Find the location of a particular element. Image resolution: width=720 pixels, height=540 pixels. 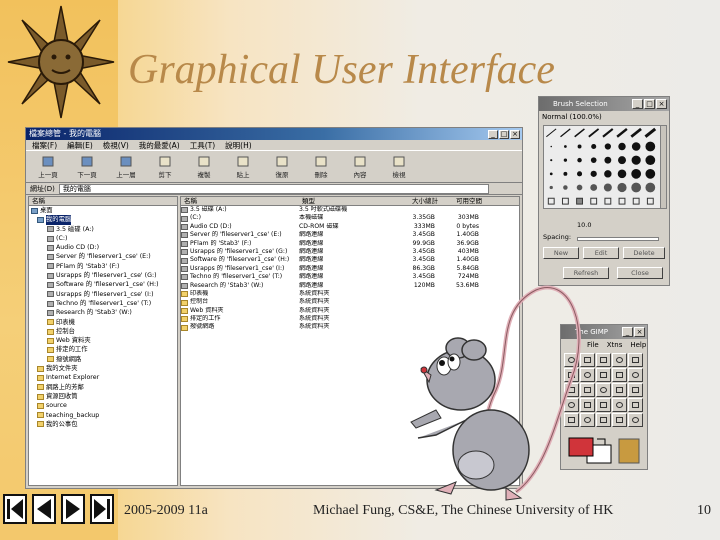

toolbar-button: 復原 is located at coordinates (282, 167).